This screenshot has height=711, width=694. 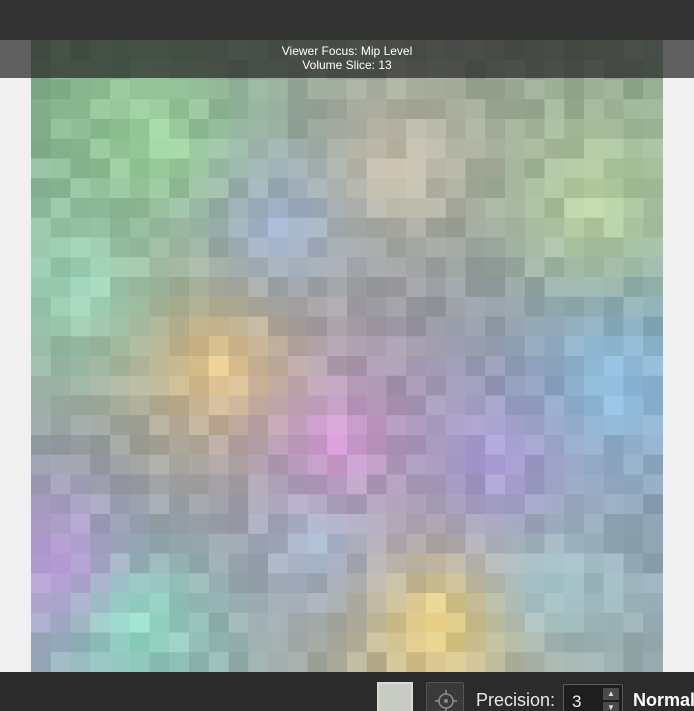 What do you see at coordinates (395, 696) in the screenshot?
I see `color-swatch` at bounding box center [395, 696].